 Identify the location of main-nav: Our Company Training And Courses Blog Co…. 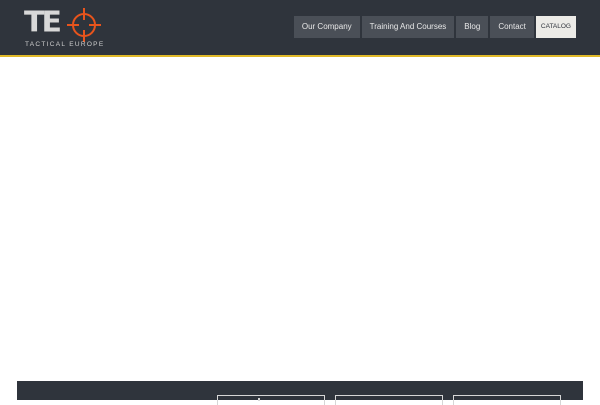
(434, 27).